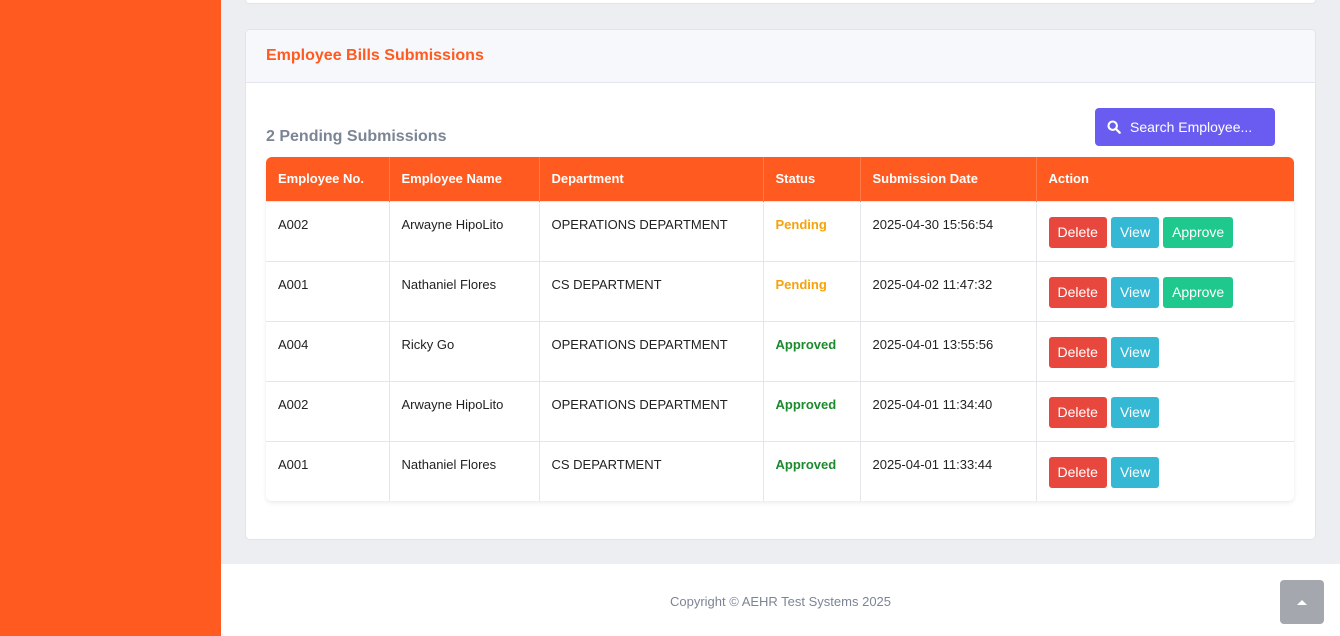 The height and width of the screenshot is (636, 1340). What do you see at coordinates (780, 2) in the screenshot?
I see `previous-card-edge` at bounding box center [780, 2].